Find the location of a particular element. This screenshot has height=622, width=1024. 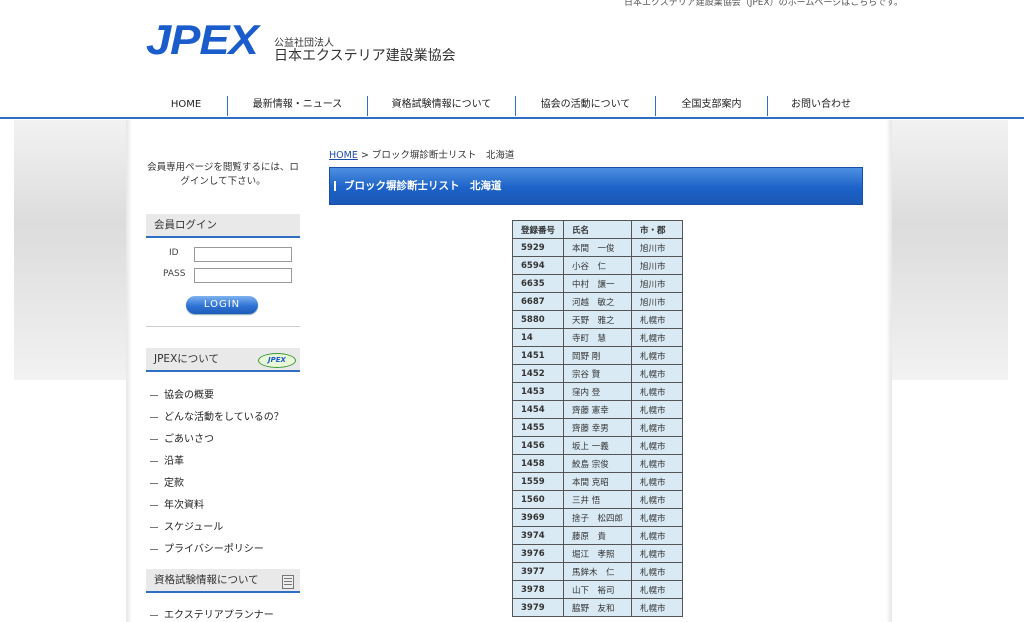

cell-name: 中村 譲一 is located at coordinates (598, 283).